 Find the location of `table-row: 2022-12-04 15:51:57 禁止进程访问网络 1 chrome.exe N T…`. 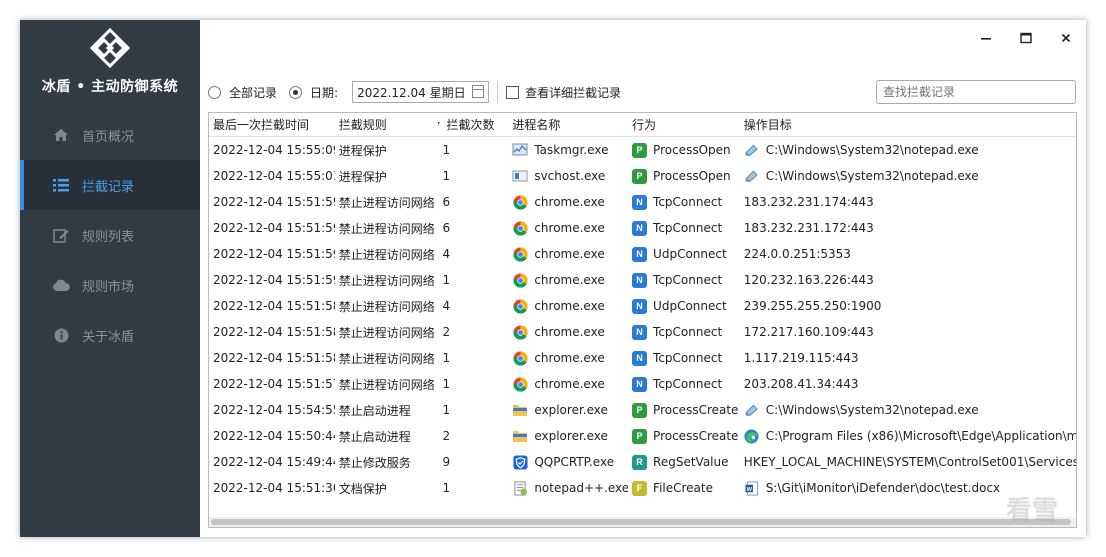

table-row: 2022-12-04 15:51:57 禁止进程访问网络 1 chrome.exe N T… is located at coordinates (642, 384).